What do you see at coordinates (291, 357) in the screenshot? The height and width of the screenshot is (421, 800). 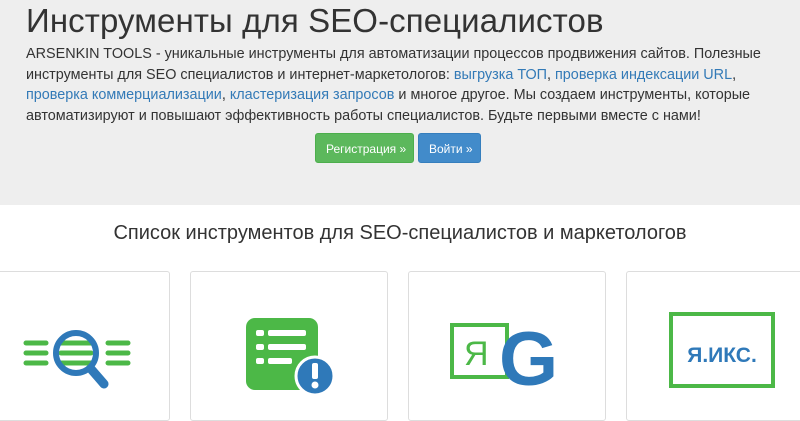 I see `checklist-alert-icon` at bounding box center [291, 357].